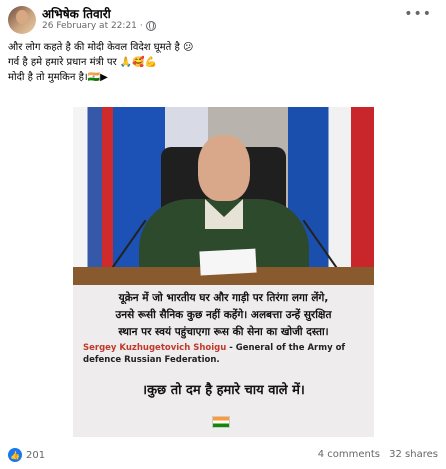  I want to click on paper, so click(228, 262).